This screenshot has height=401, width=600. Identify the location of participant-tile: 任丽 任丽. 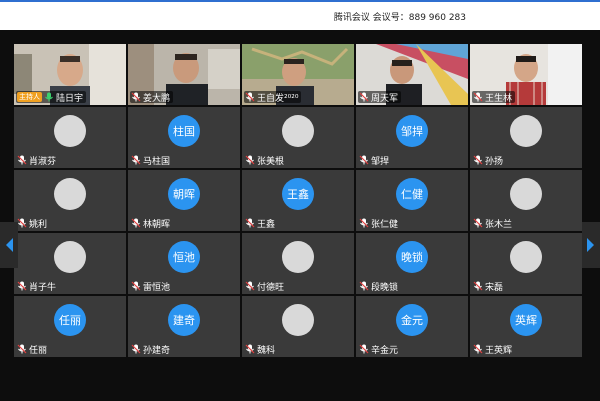
(70, 326).